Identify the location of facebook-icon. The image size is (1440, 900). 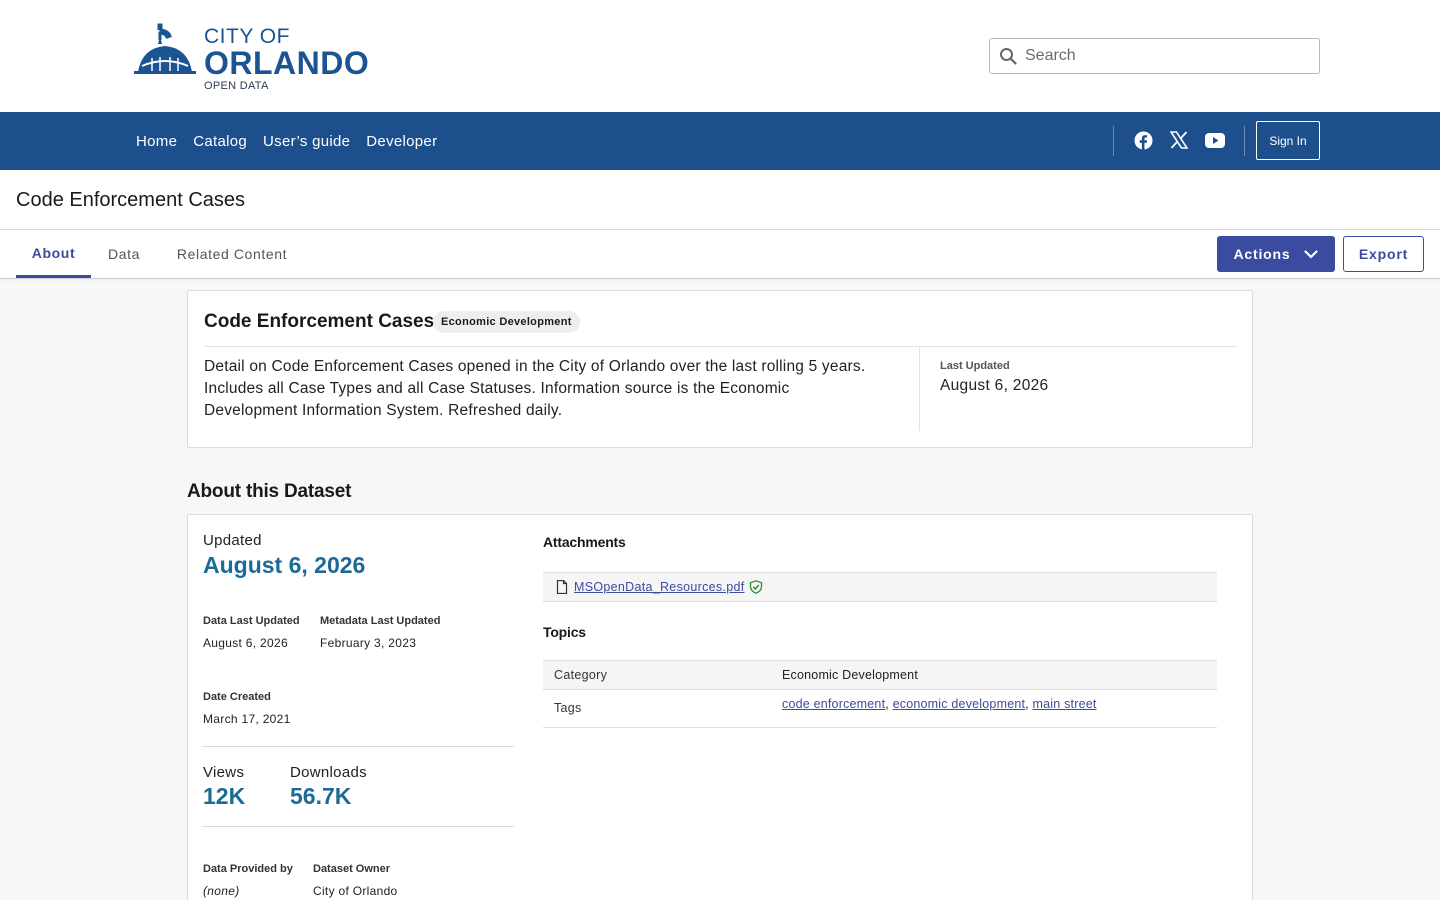
(1143, 140).